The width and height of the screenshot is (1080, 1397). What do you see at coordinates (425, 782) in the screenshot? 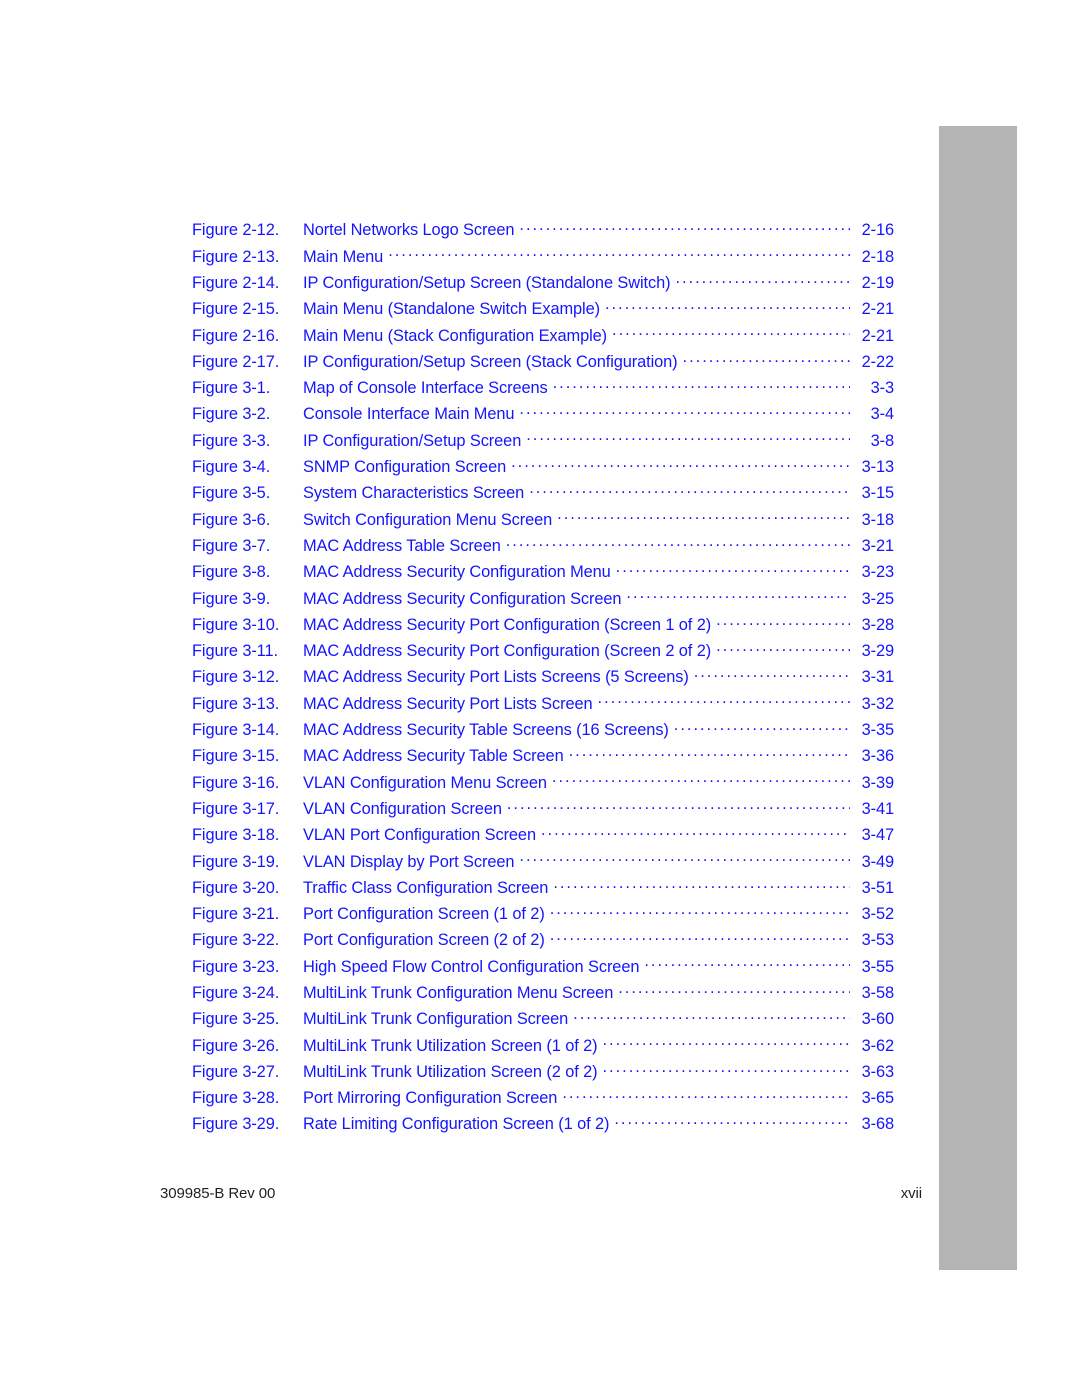
I see `figure-entry-title: VLAN Configuration Menu Screen` at bounding box center [425, 782].